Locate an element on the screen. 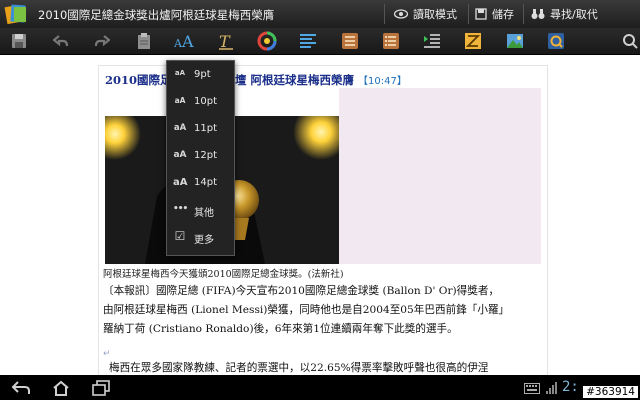 The height and width of the screenshot is (400, 640). font-size-11pt-option: aA 11pt is located at coordinates (200, 129).